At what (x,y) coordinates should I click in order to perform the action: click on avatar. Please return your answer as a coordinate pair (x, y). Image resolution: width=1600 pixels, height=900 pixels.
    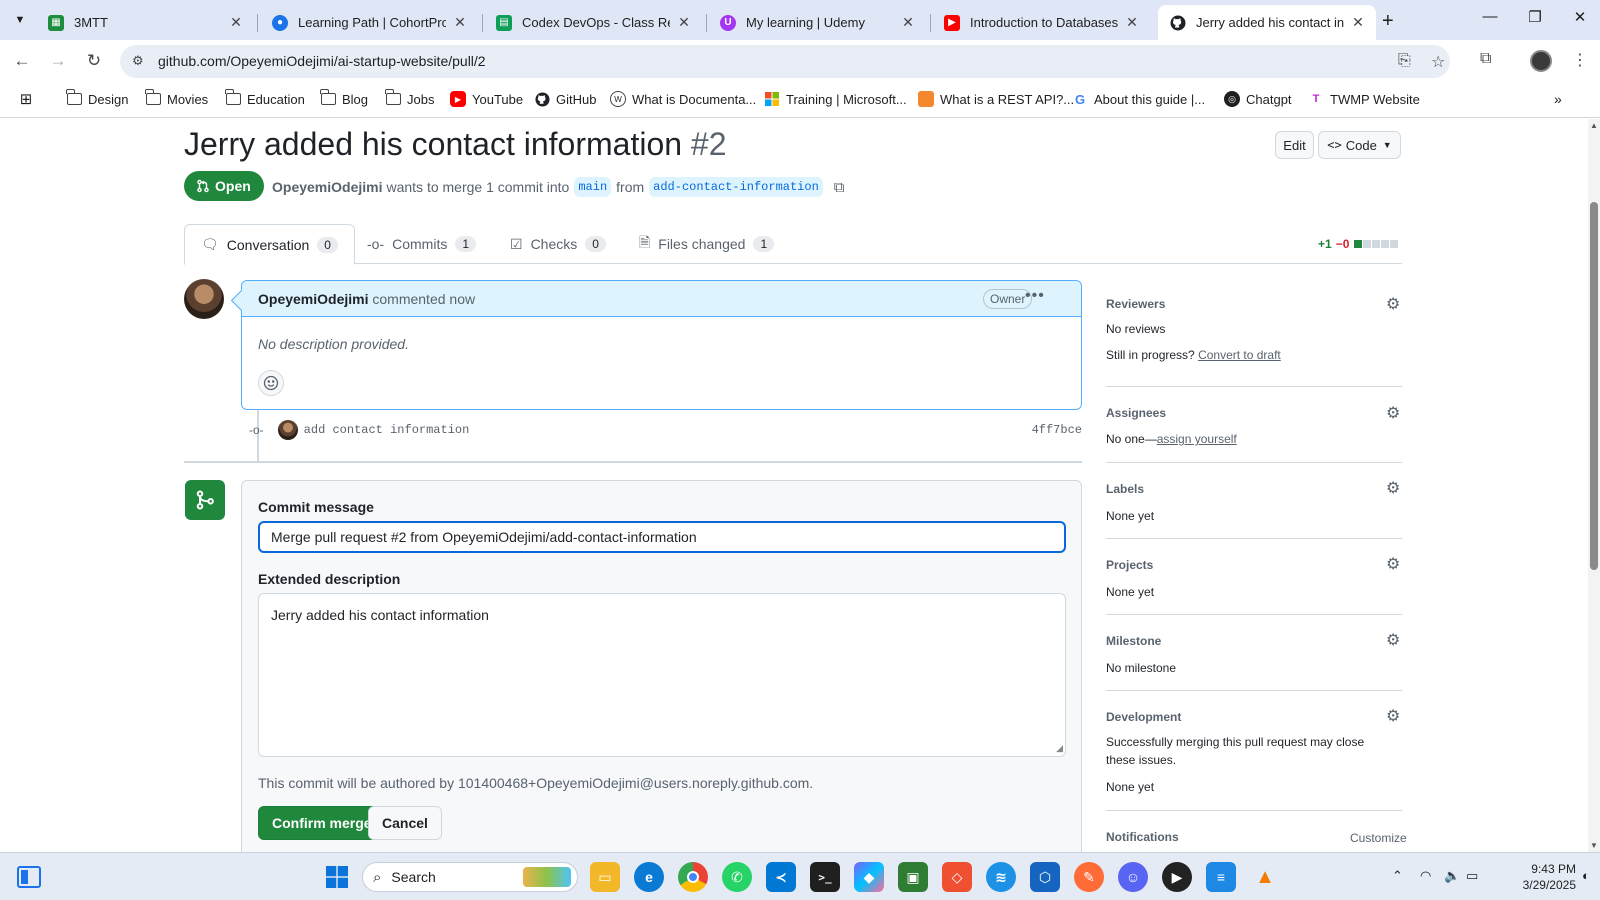
    Looking at the image, I should click on (204, 299).